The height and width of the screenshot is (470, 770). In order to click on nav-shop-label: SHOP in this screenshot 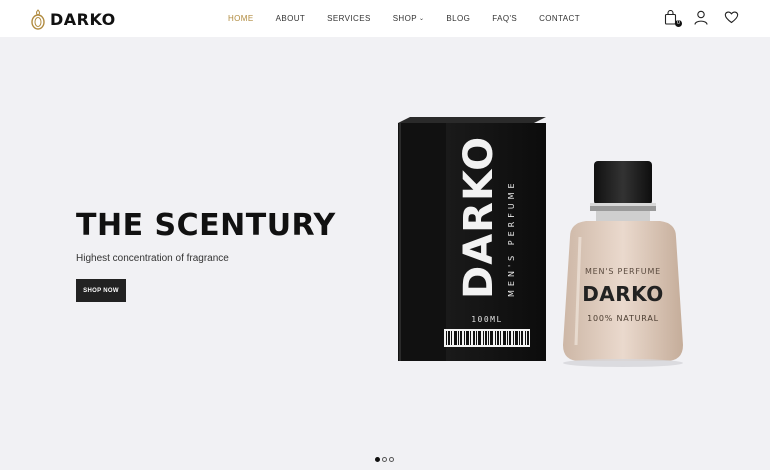, I will do `click(404, 18)`.